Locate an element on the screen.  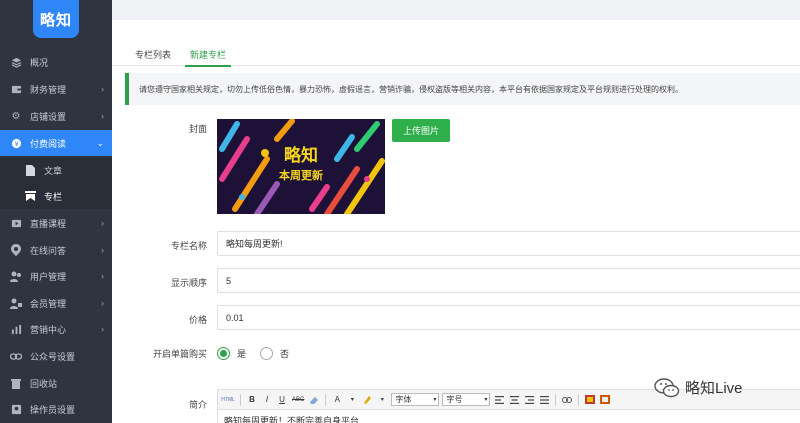
display-order-label: 显示顺序 is located at coordinates (188, 283).